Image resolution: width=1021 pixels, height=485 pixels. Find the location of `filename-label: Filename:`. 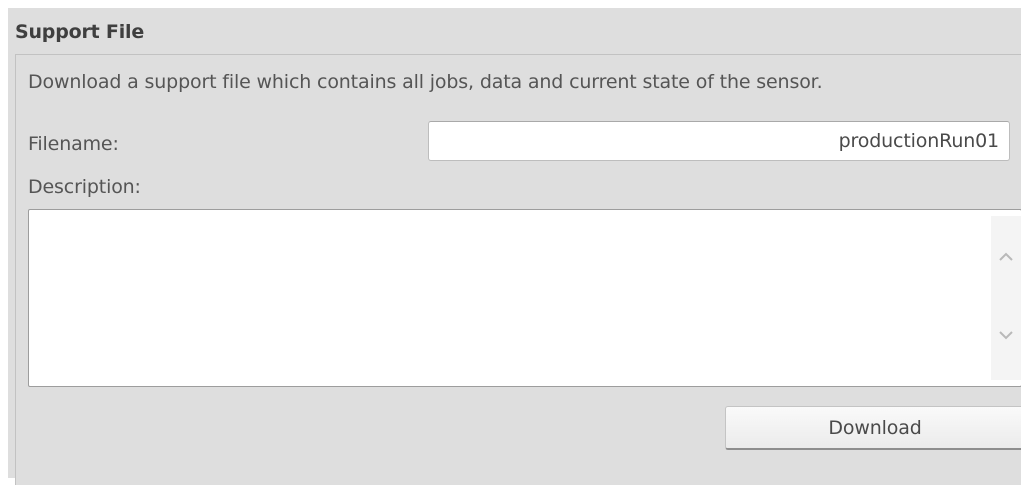

filename-label: Filename: is located at coordinates (73, 144).